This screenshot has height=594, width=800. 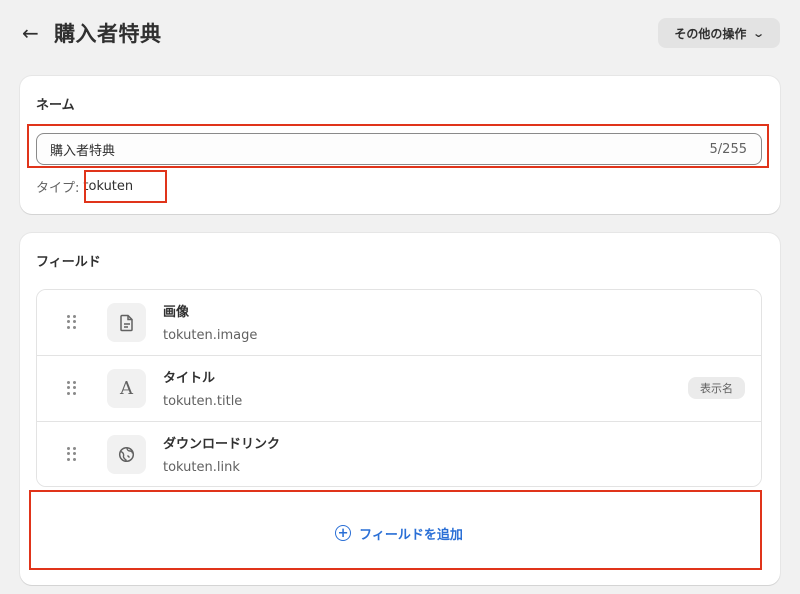 I want to click on back-button: ←, so click(x=33, y=33).